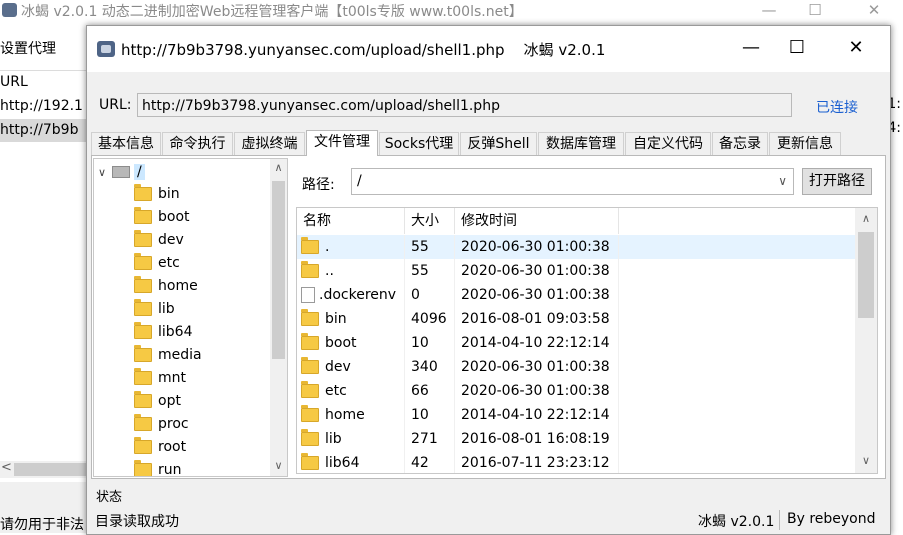 Image resolution: width=903 pixels, height=535 pixels. I want to click on table-row: boot 10 2014-04-10 22:12:14, so click(576, 343).